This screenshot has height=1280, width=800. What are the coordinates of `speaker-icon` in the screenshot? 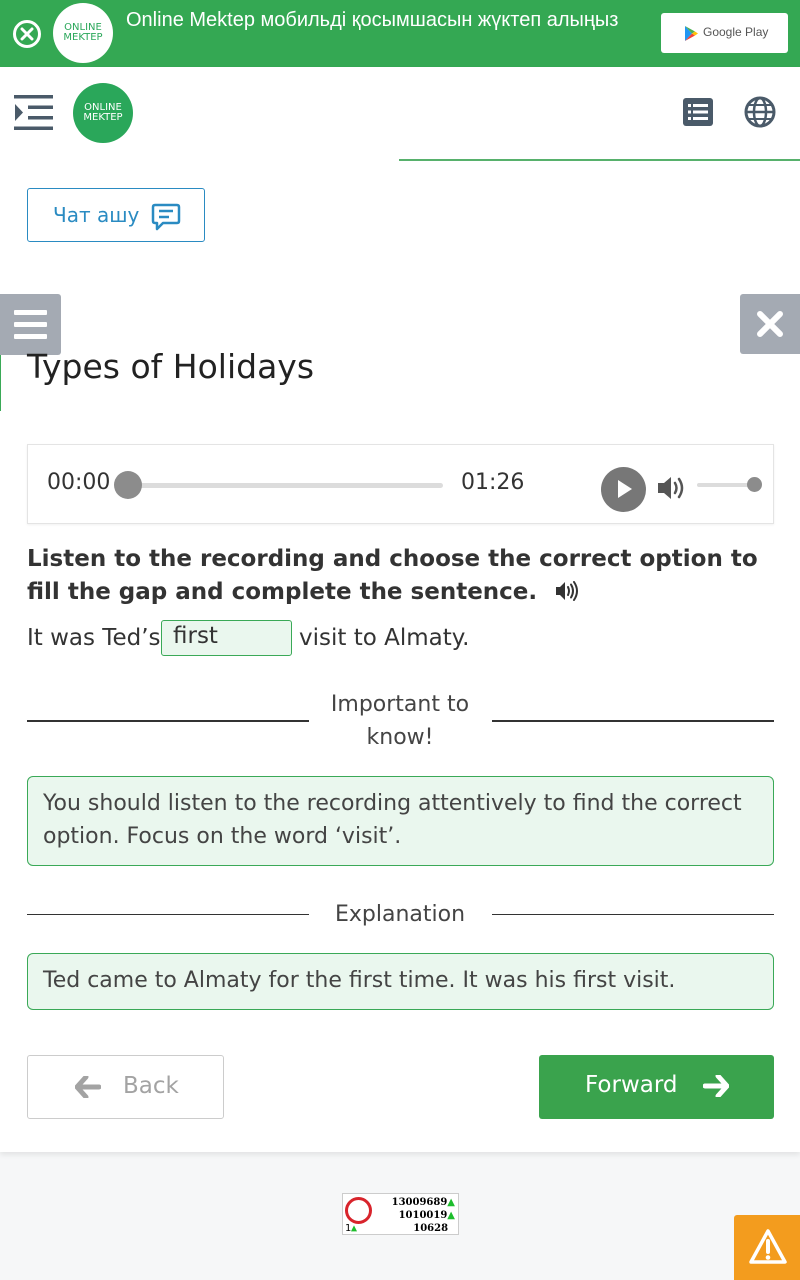 It's located at (567, 591).